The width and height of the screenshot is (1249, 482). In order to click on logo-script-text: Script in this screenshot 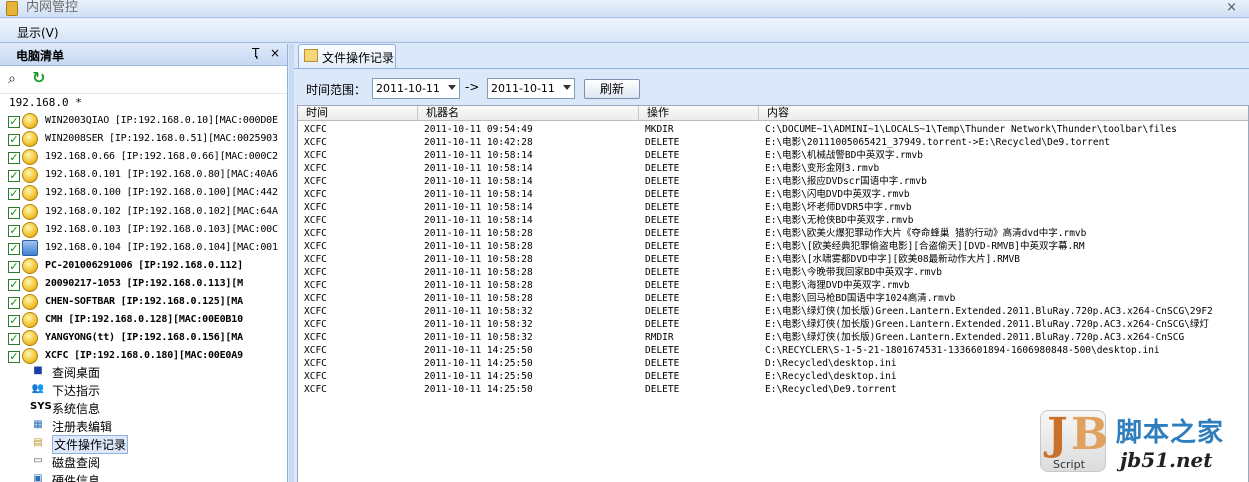, I will do `click(1069, 464)`.